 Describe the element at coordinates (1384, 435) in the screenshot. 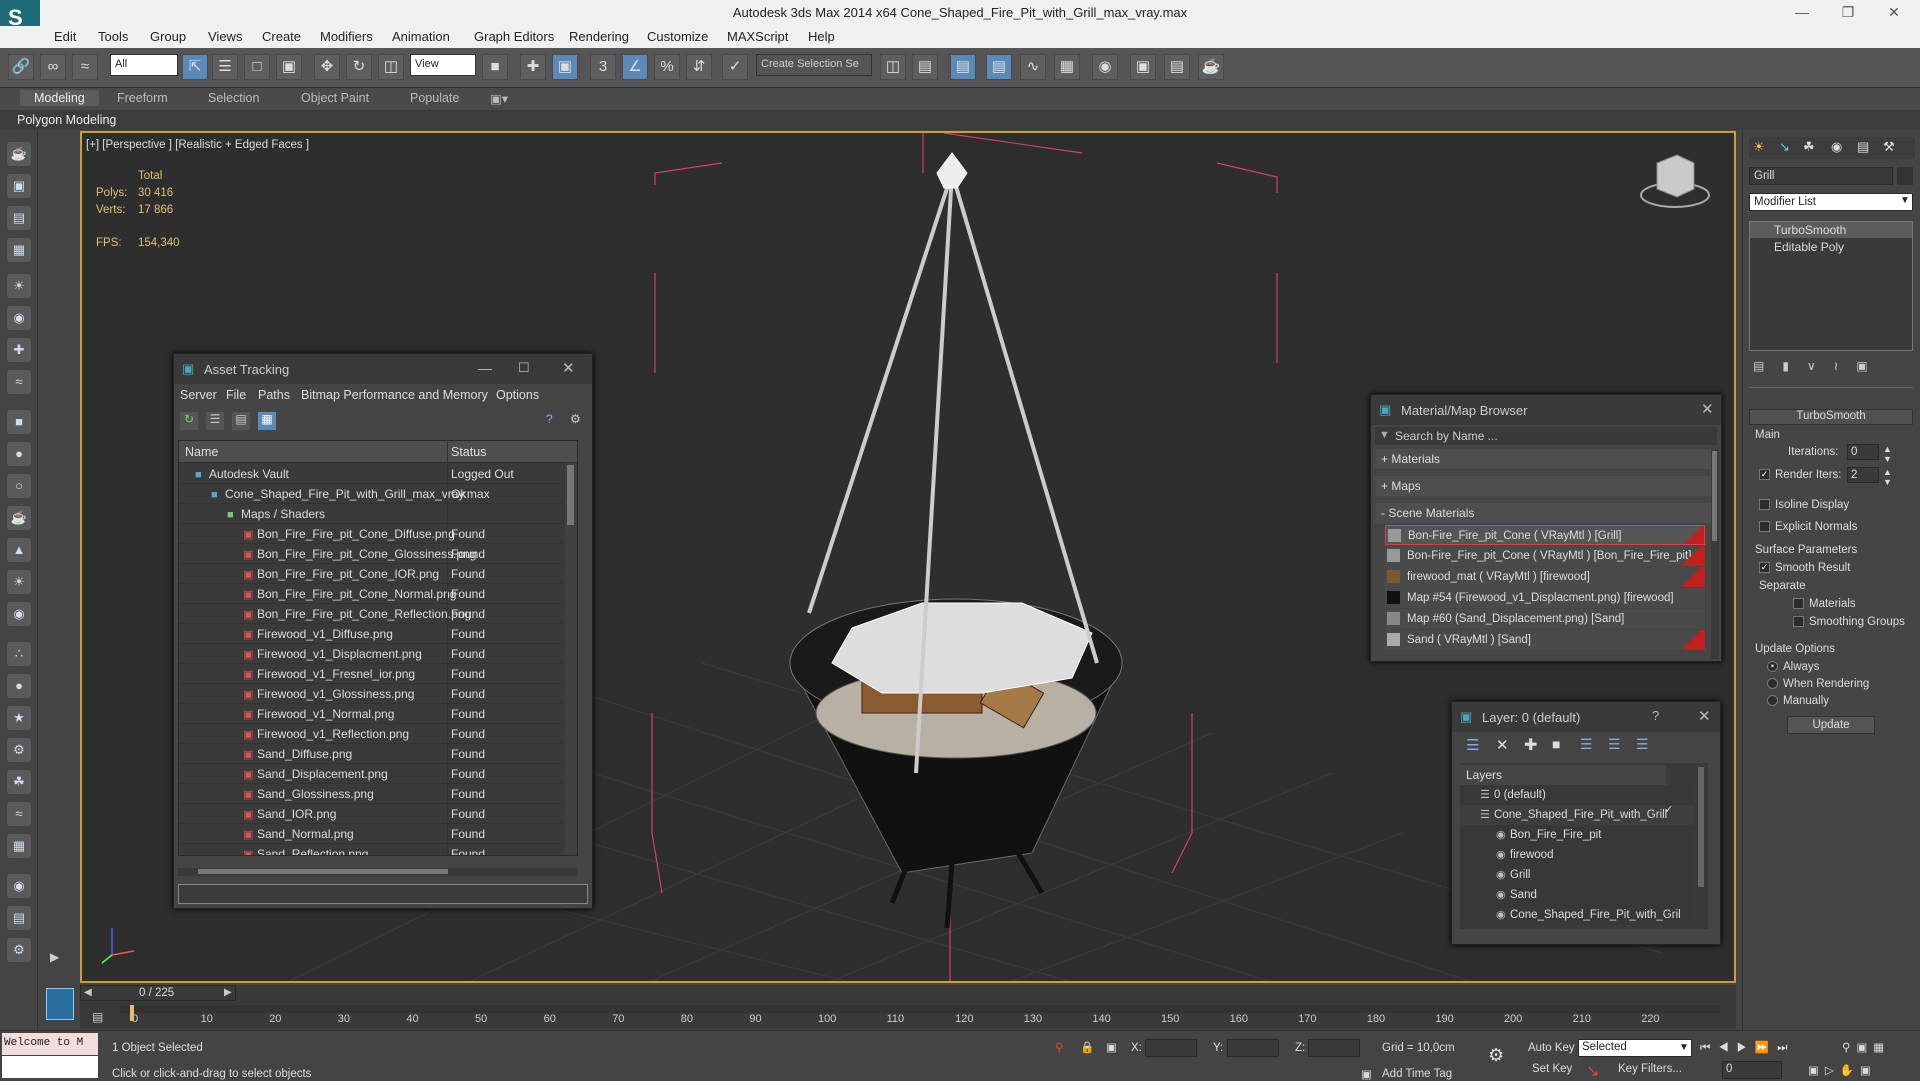

I see `filter-icon: ▼` at that location.